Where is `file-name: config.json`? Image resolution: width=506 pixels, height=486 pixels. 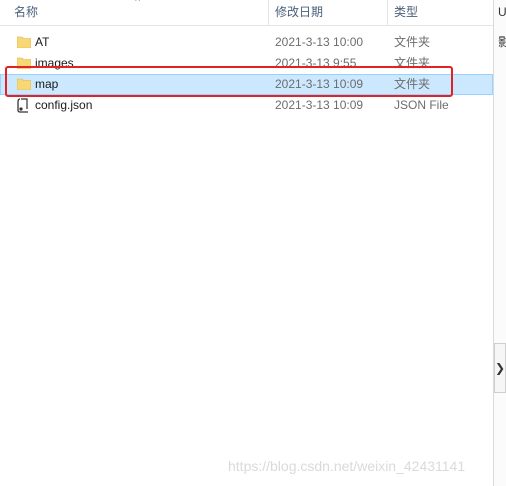
file-name: config.json is located at coordinates (64, 105).